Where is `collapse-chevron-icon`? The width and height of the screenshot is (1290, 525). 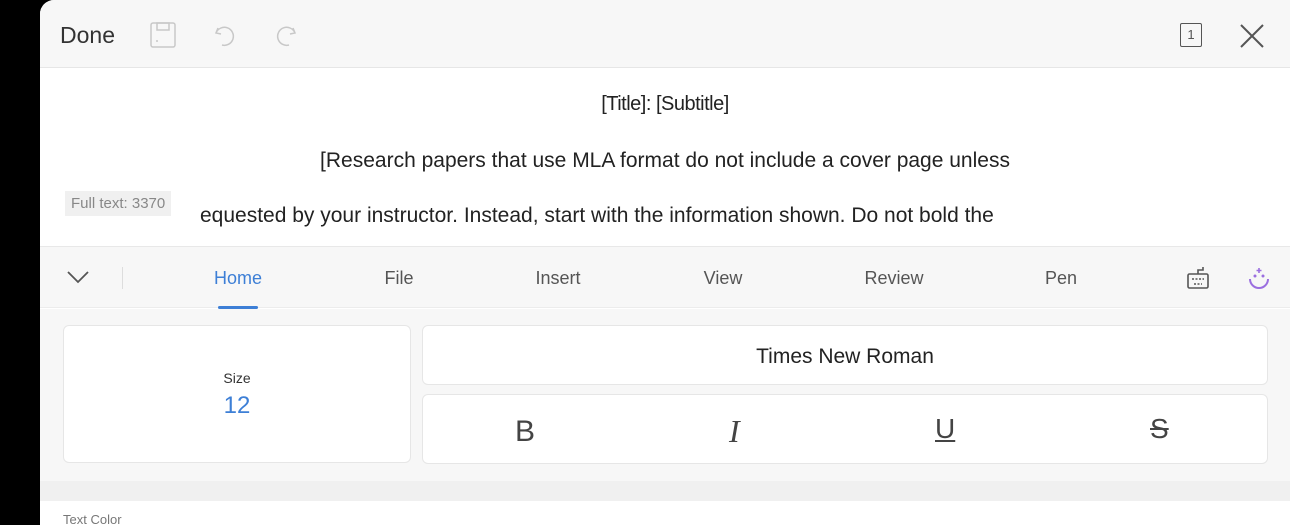
collapse-chevron-icon is located at coordinates (78, 277).